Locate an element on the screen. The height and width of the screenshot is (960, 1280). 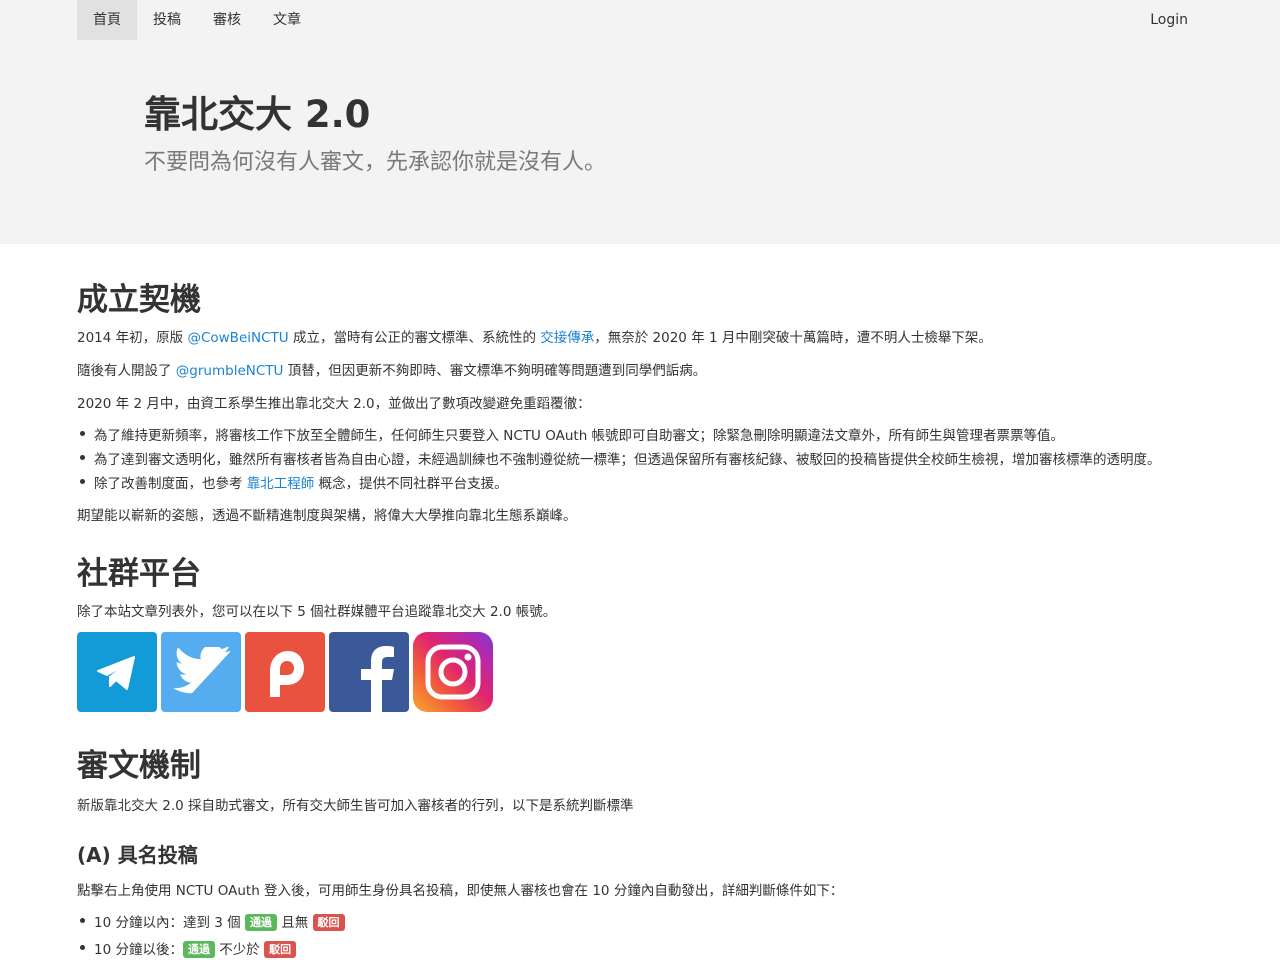
subheading-named-post: (A) 具名投稿 is located at coordinates (137, 855).